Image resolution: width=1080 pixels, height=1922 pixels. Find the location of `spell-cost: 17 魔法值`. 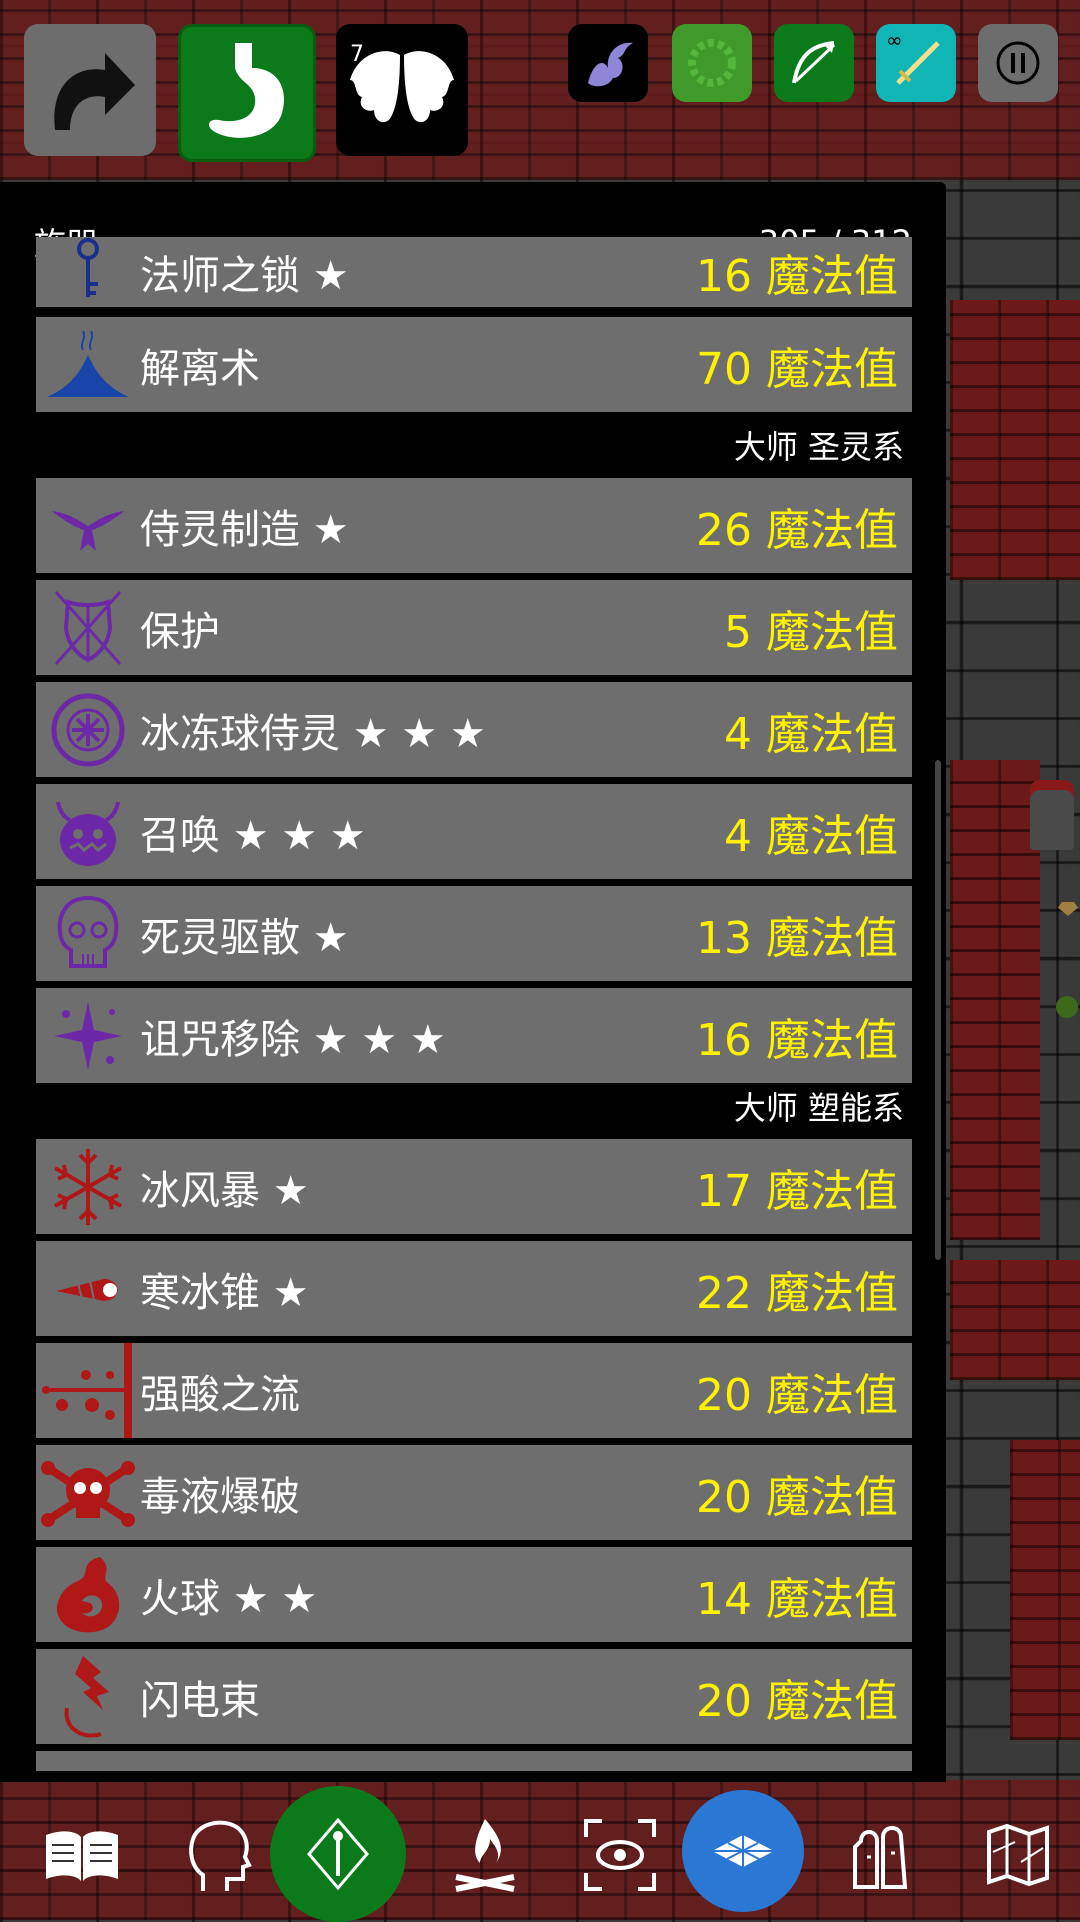

spell-cost: 17 魔法值 is located at coordinates (797, 1191).